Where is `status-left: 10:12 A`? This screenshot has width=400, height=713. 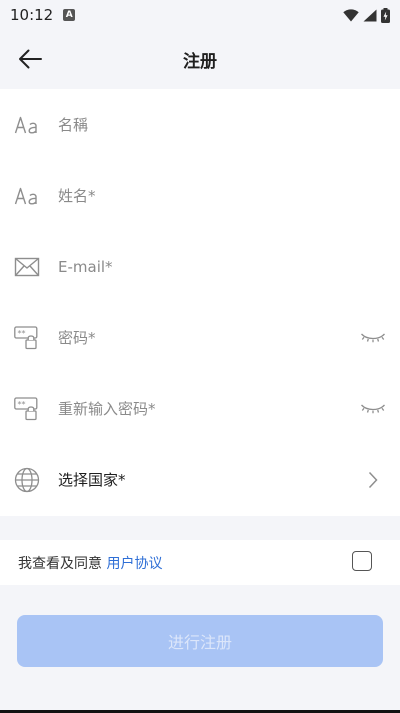 status-left: 10:12 A is located at coordinates (43, 15).